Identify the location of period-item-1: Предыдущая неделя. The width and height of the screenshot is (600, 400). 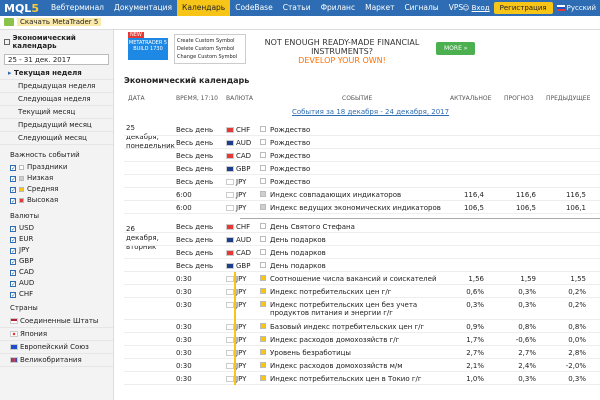
(56, 86).